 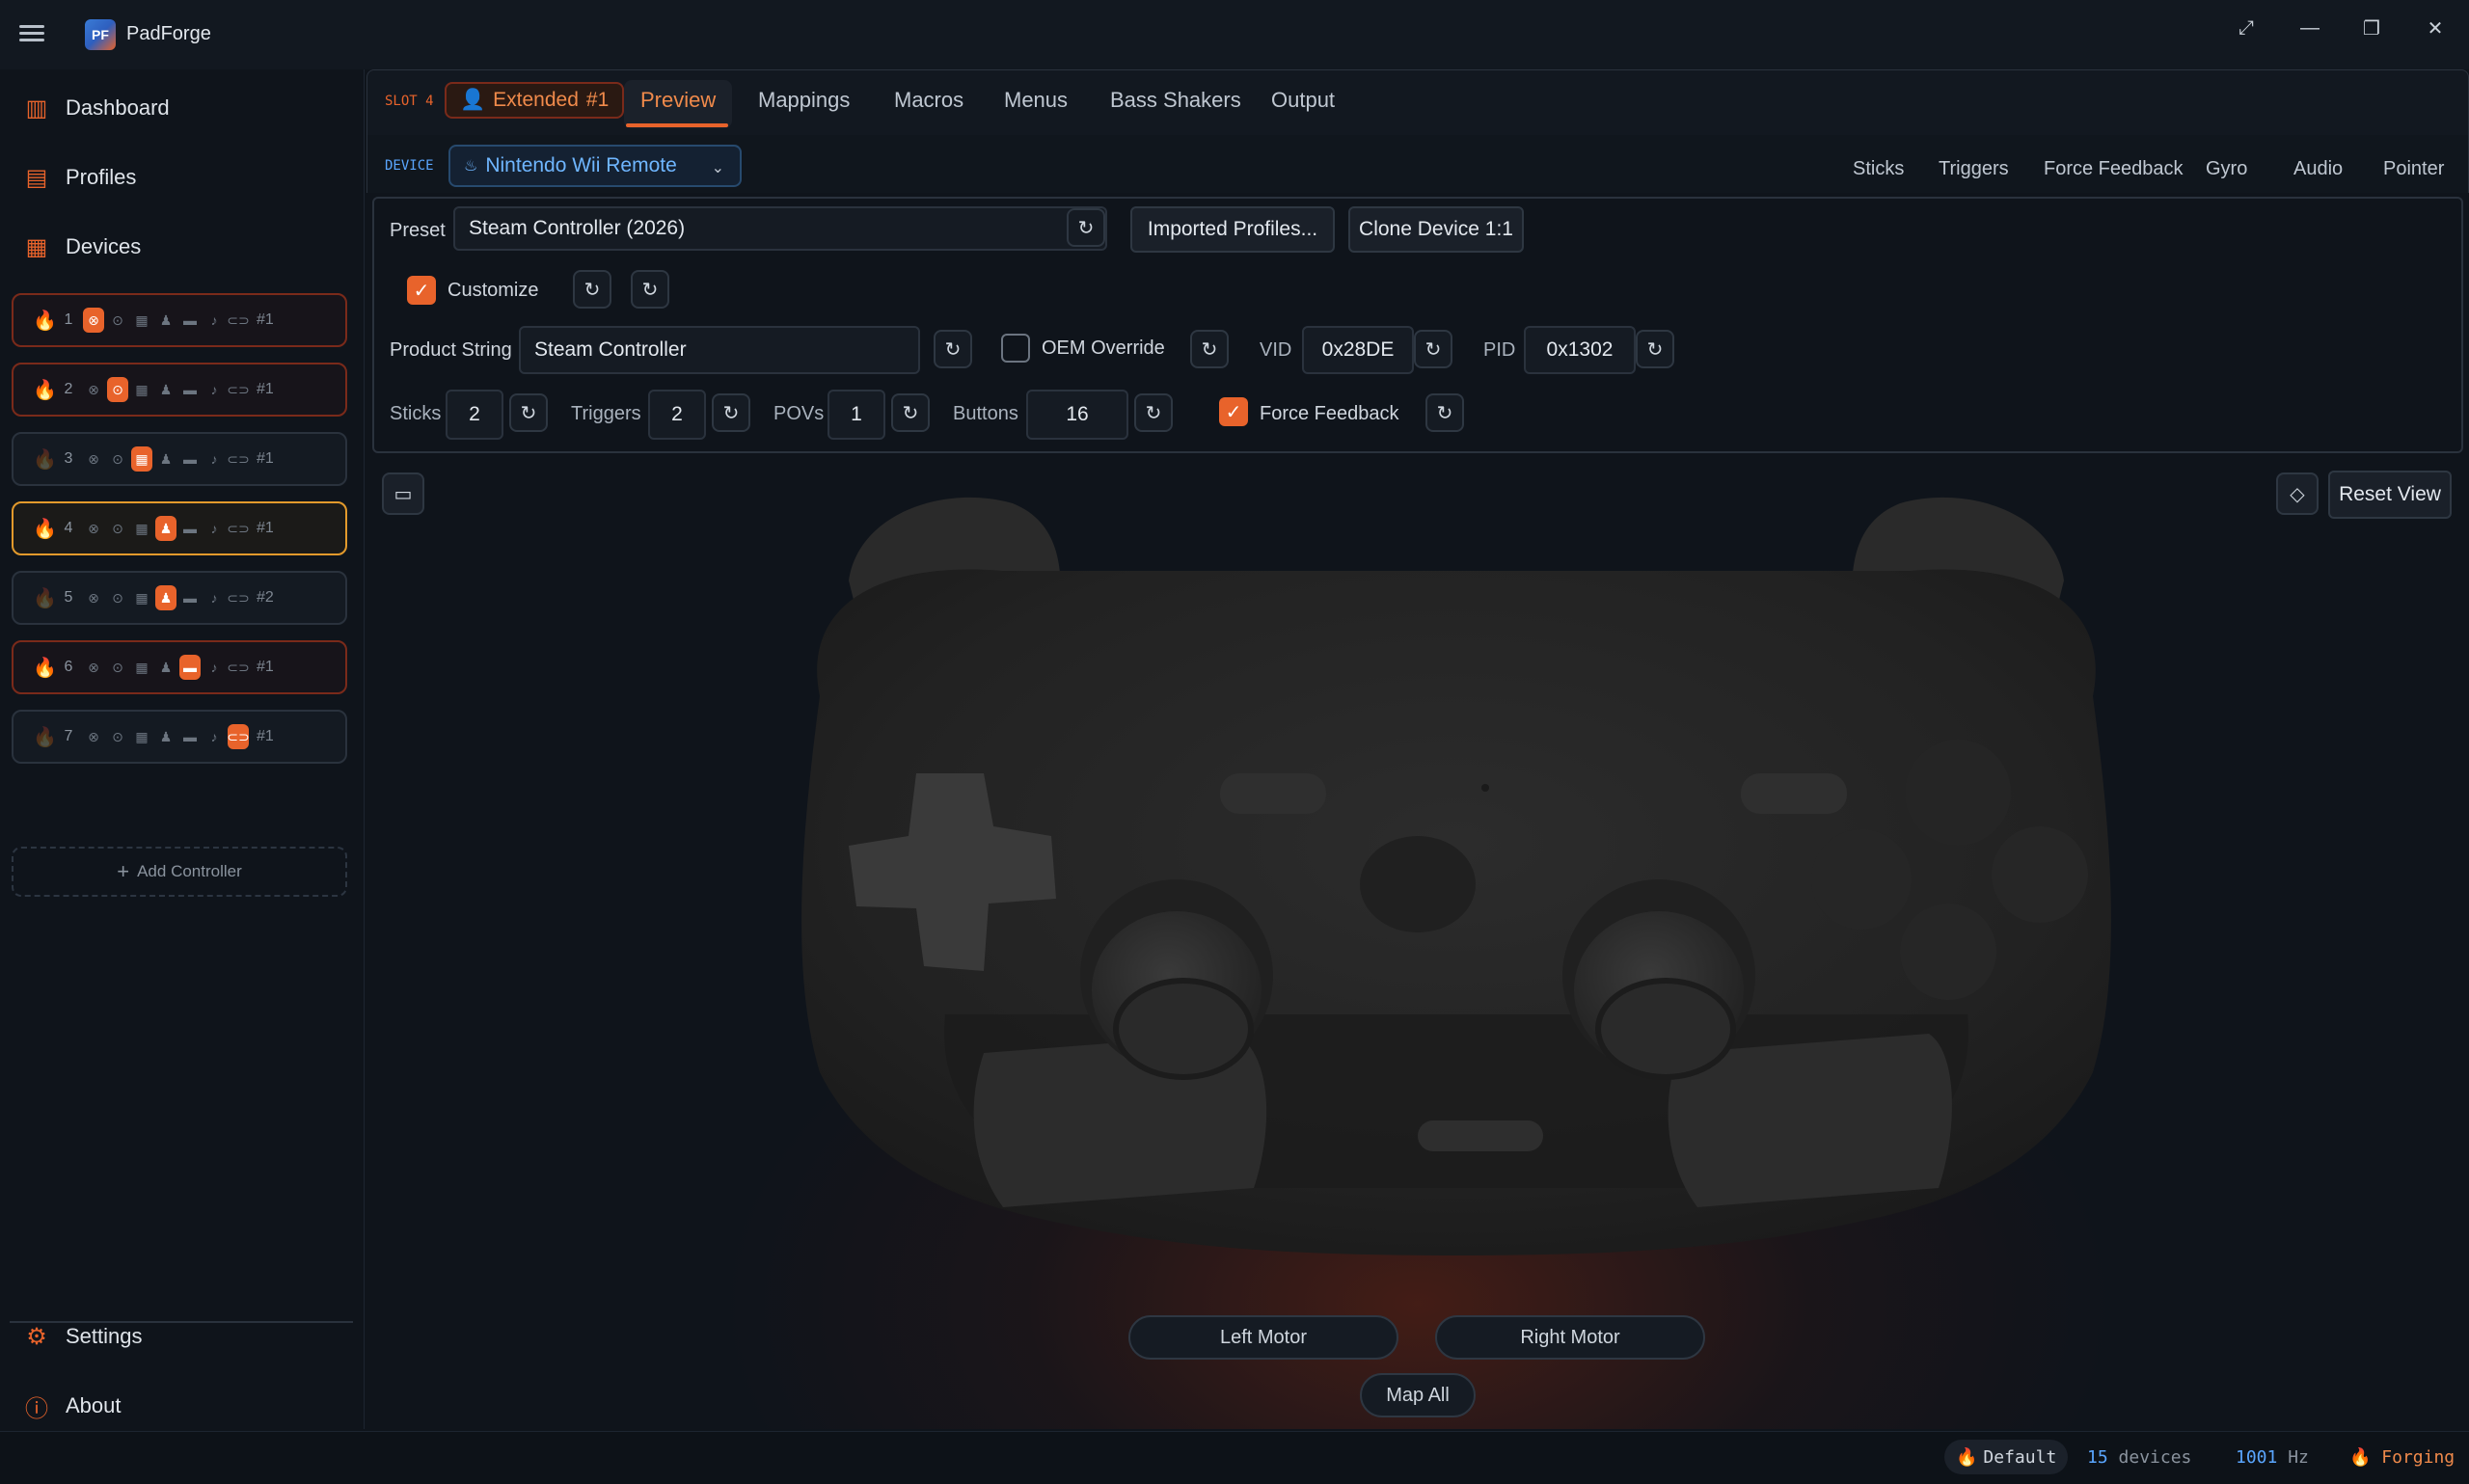 What do you see at coordinates (1974, 169) in the screenshot?
I see `subtab-triggers: Triggers` at bounding box center [1974, 169].